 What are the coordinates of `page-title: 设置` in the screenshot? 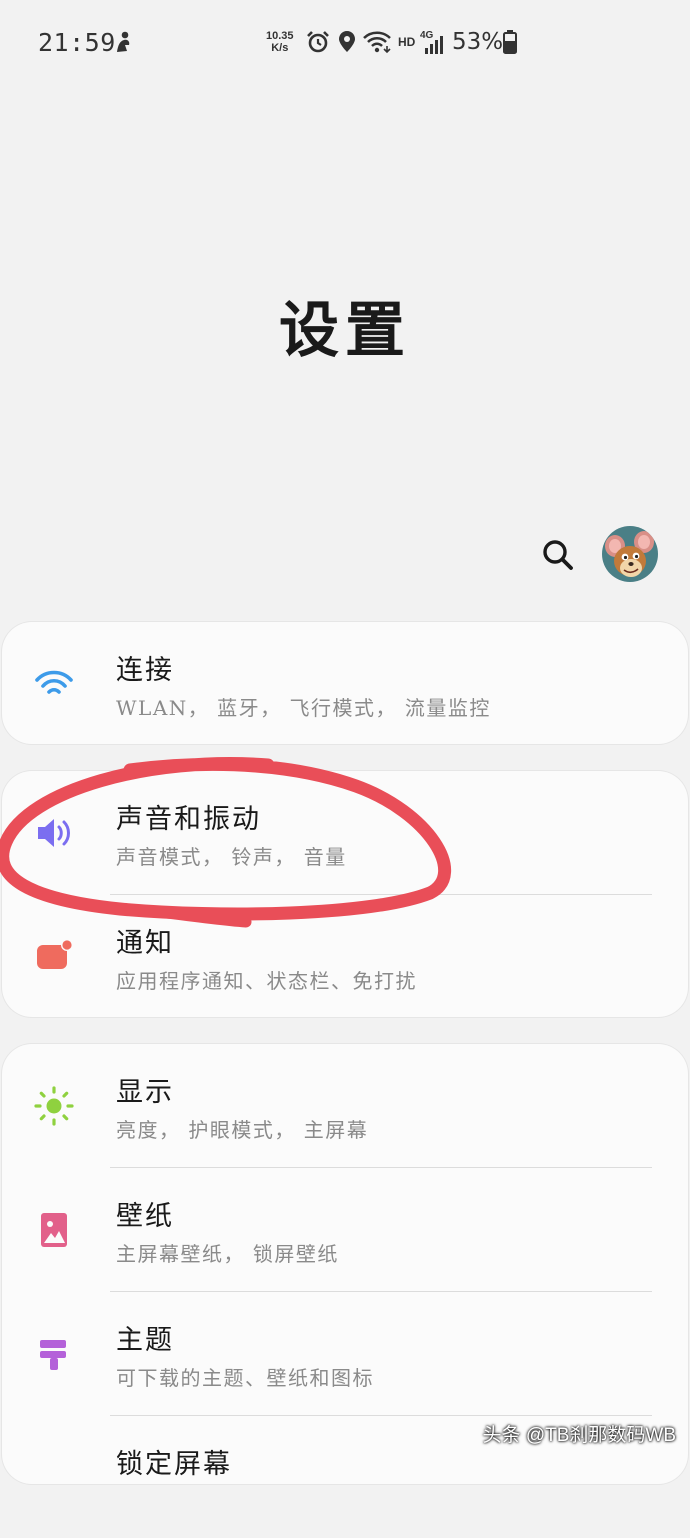 It's located at (345, 331).